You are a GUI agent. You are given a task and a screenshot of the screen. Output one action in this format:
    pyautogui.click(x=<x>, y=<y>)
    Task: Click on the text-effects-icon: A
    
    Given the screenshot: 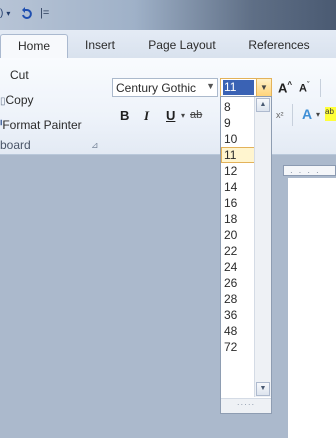 What is the action you would take?
    pyautogui.click(x=307, y=114)
    